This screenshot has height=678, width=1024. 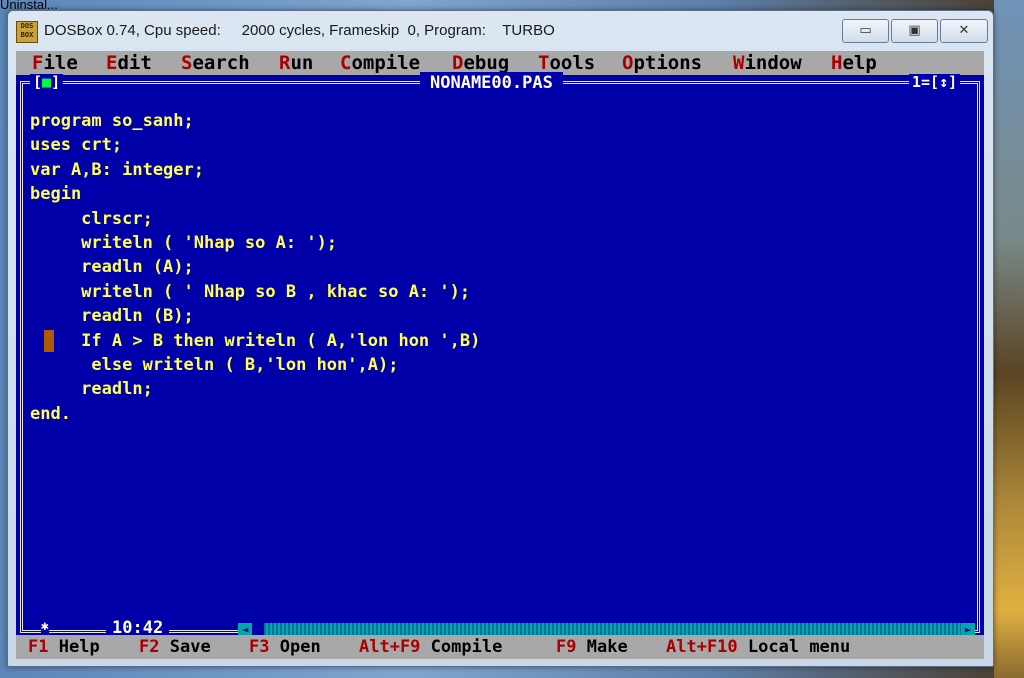 I want to click on dosbox-icon: DOS BOX, so click(x=27, y=32).